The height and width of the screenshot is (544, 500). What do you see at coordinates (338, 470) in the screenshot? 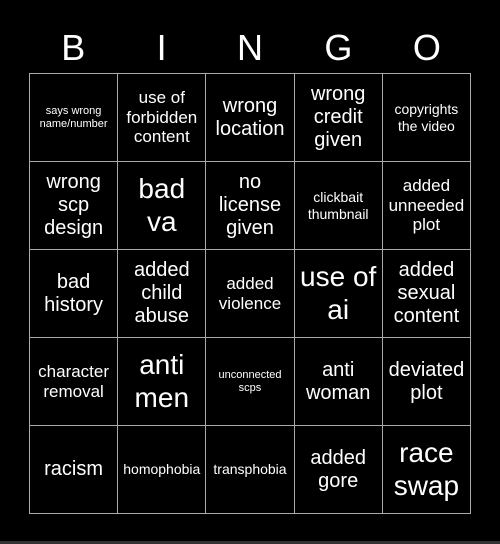
I see `bingo-cell: added gore` at bounding box center [338, 470].